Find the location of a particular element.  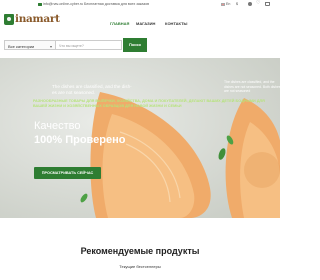

cart-icon is located at coordinates (267, 3).